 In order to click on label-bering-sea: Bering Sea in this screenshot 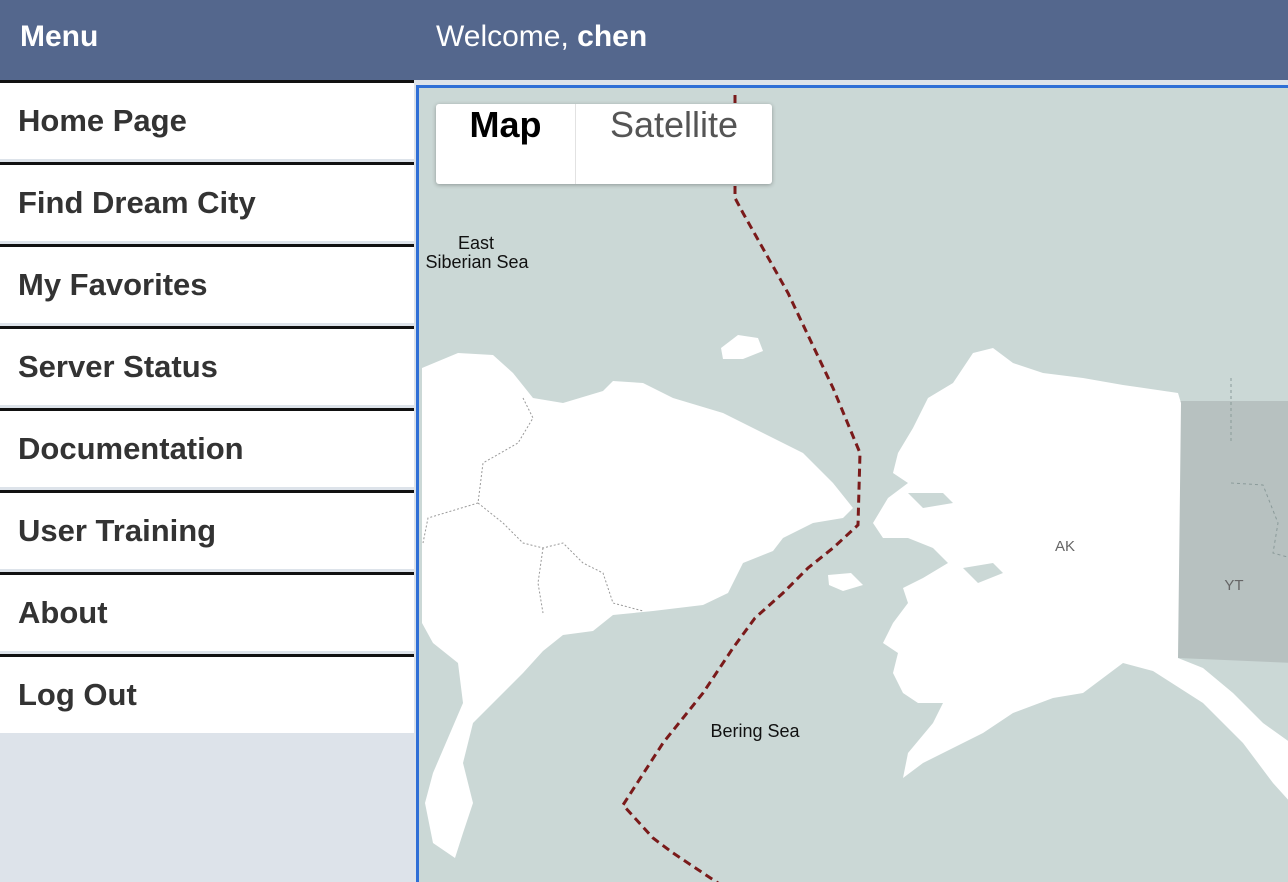, I will do `click(755, 731)`.